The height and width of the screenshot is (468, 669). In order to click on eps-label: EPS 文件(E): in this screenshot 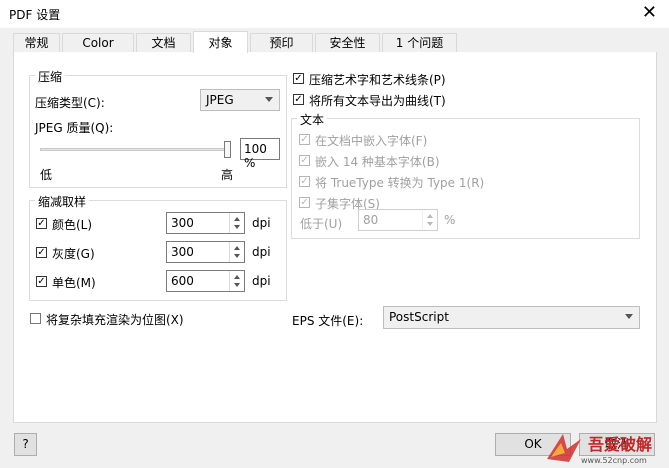, I will do `click(328, 321)`.